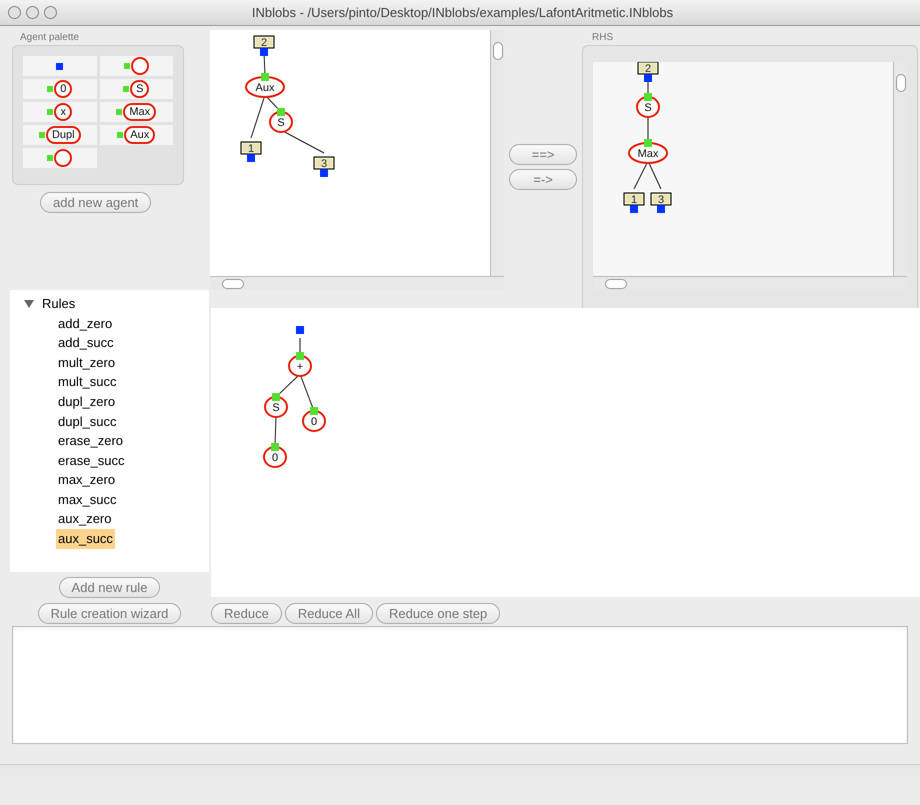  What do you see at coordinates (110, 613) in the screenshot?
I see `rule-wizard-button: Rule creation wizard` at bounding box center [110, 613].